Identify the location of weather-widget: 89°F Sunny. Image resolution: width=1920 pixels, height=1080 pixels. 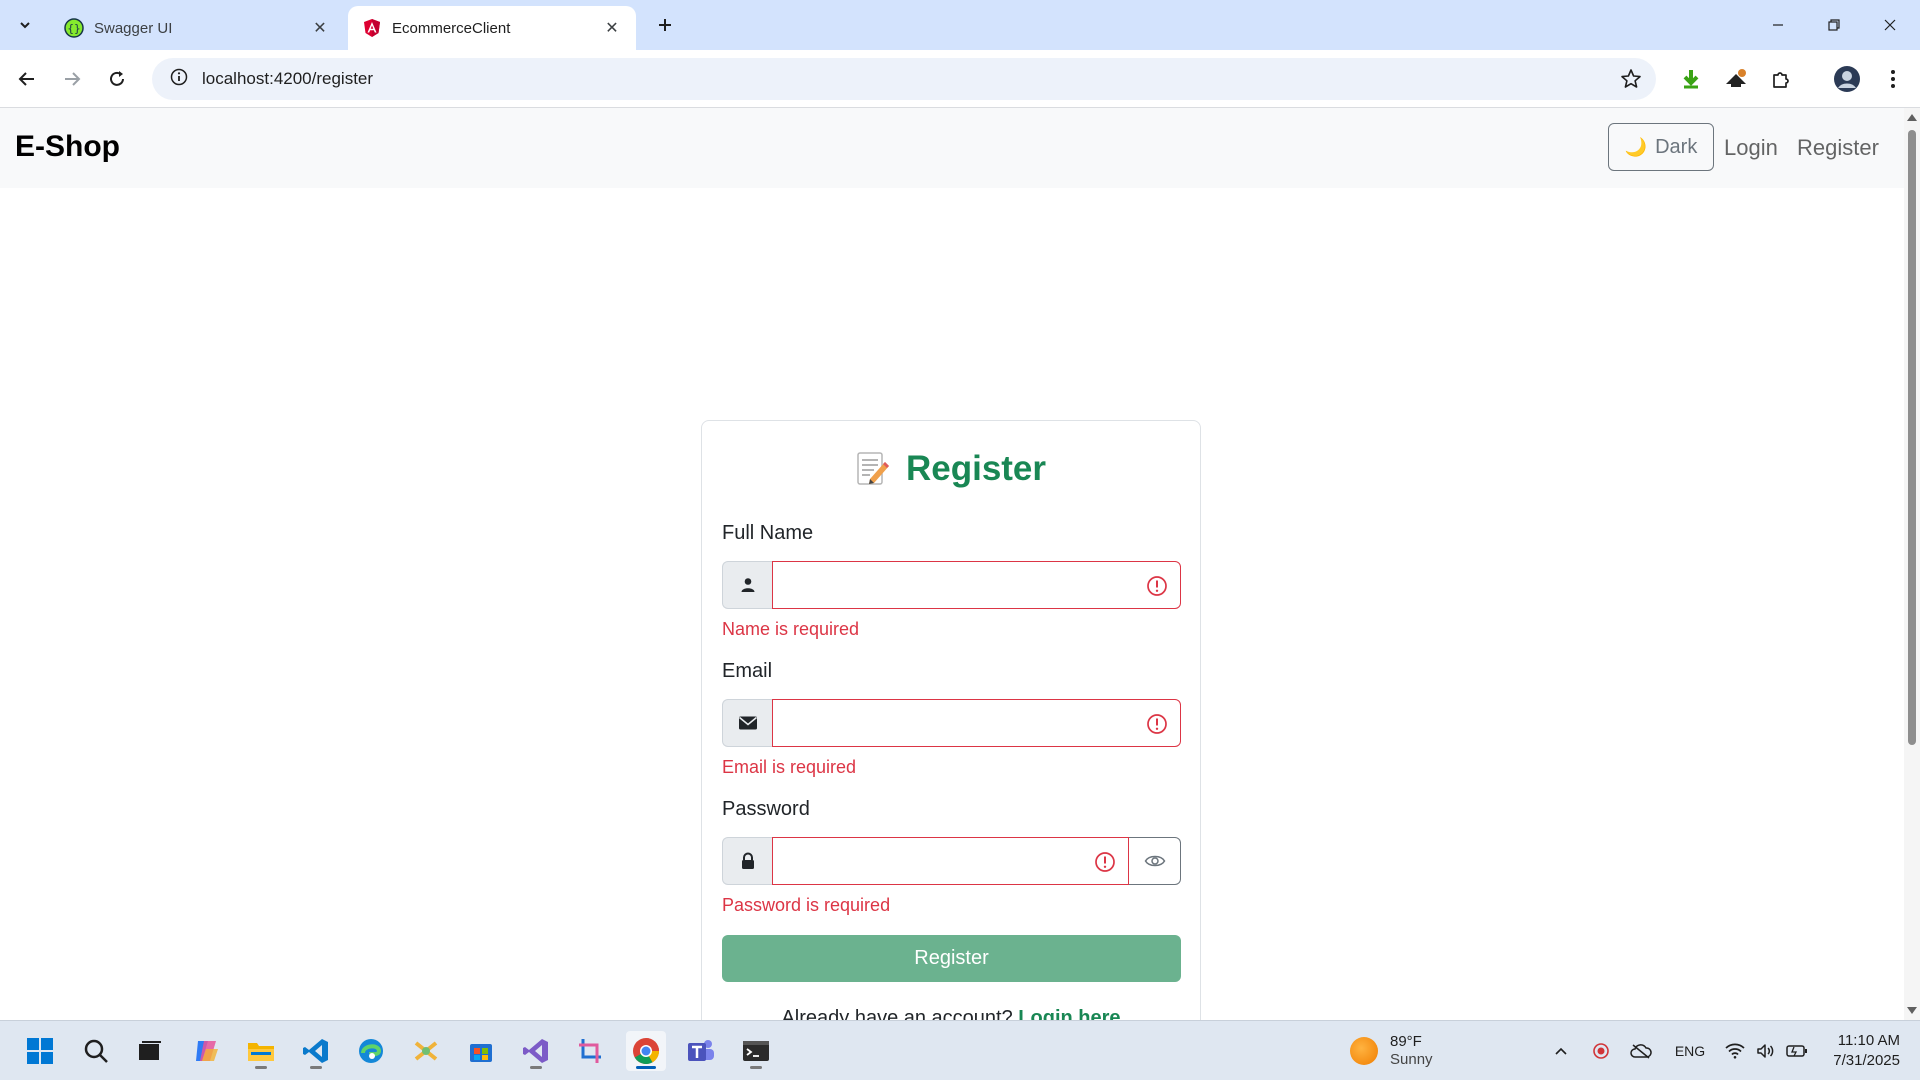
(1391, 1051).